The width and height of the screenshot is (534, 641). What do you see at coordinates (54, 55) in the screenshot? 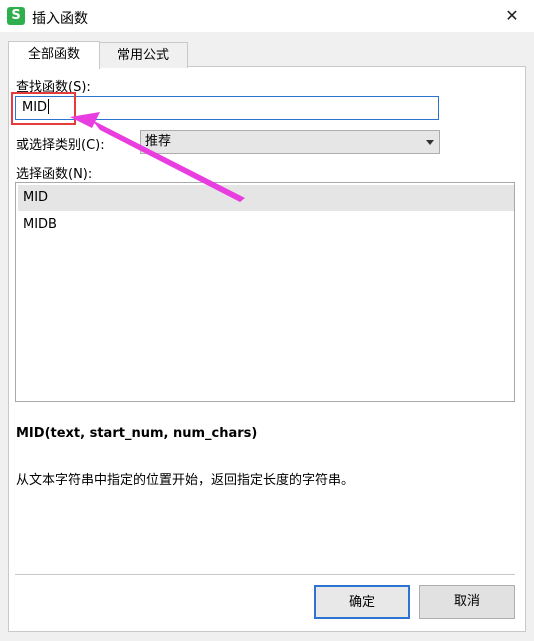
I see `tab-all-functions: 全部函数` at bounding box center [54, 55].